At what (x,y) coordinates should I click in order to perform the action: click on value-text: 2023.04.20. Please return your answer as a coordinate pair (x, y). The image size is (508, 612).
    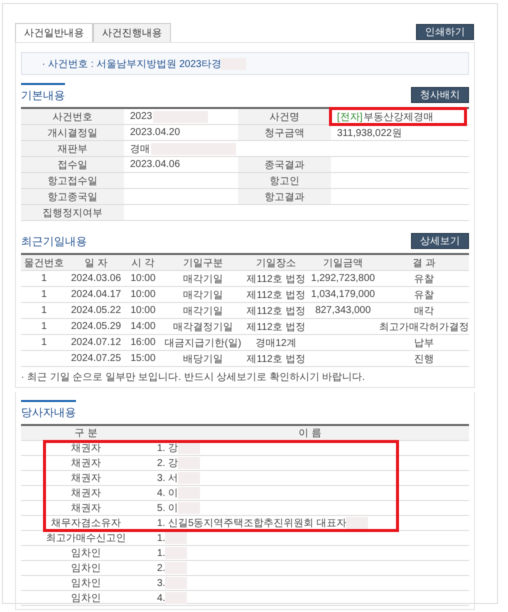
    Looking at the image, I should click on (155, 132).